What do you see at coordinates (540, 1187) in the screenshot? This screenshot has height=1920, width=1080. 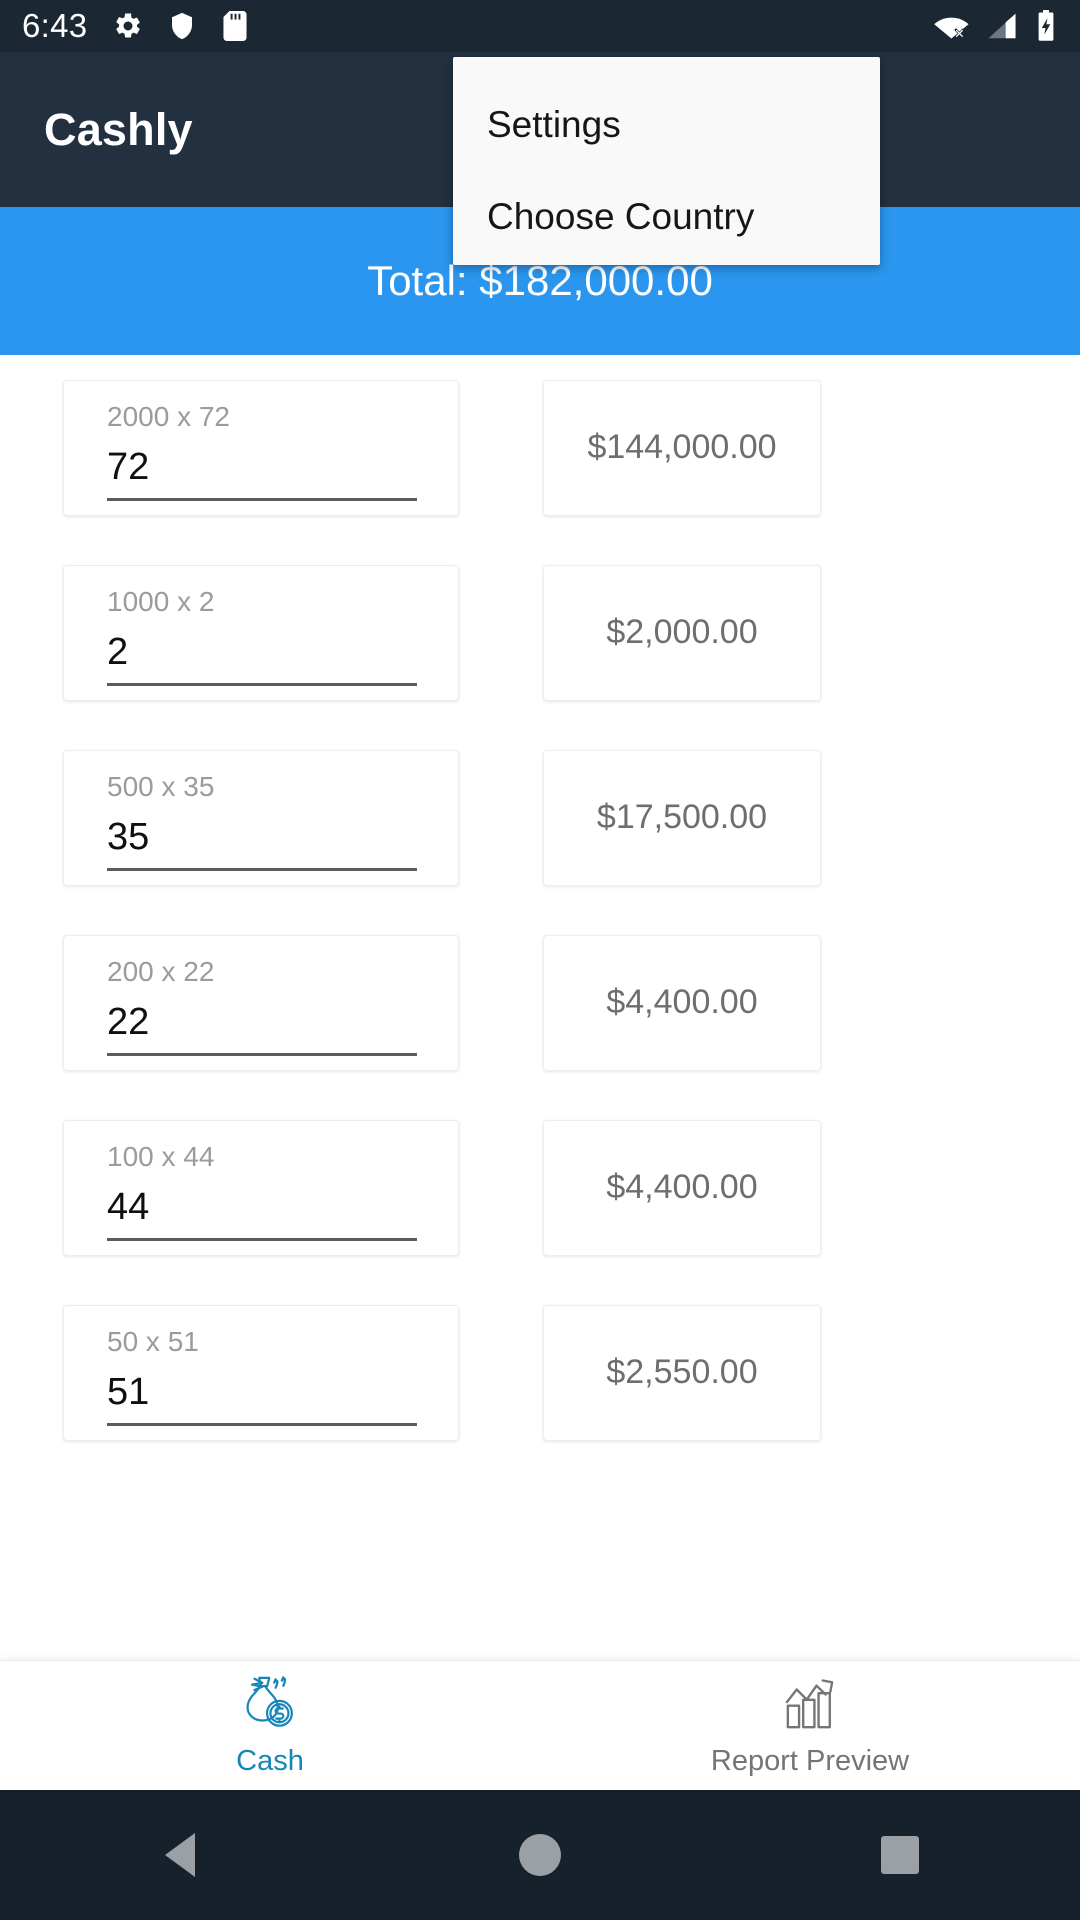 I see `denomination-row: 100 x 44 44 $4,400.00` at bounding box center [540, 1187].